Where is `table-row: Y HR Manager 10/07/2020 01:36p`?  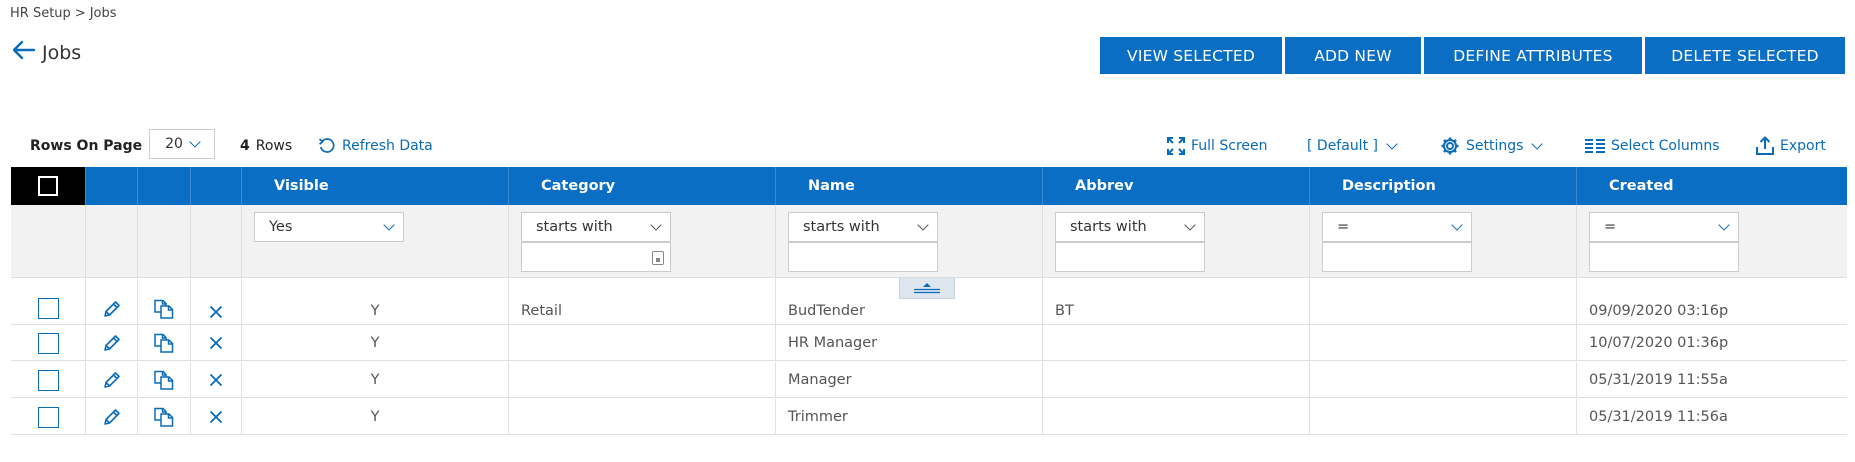 table-row: Y HR Manager 10/07/2020 01:36p is located at coordinates (929, 343).